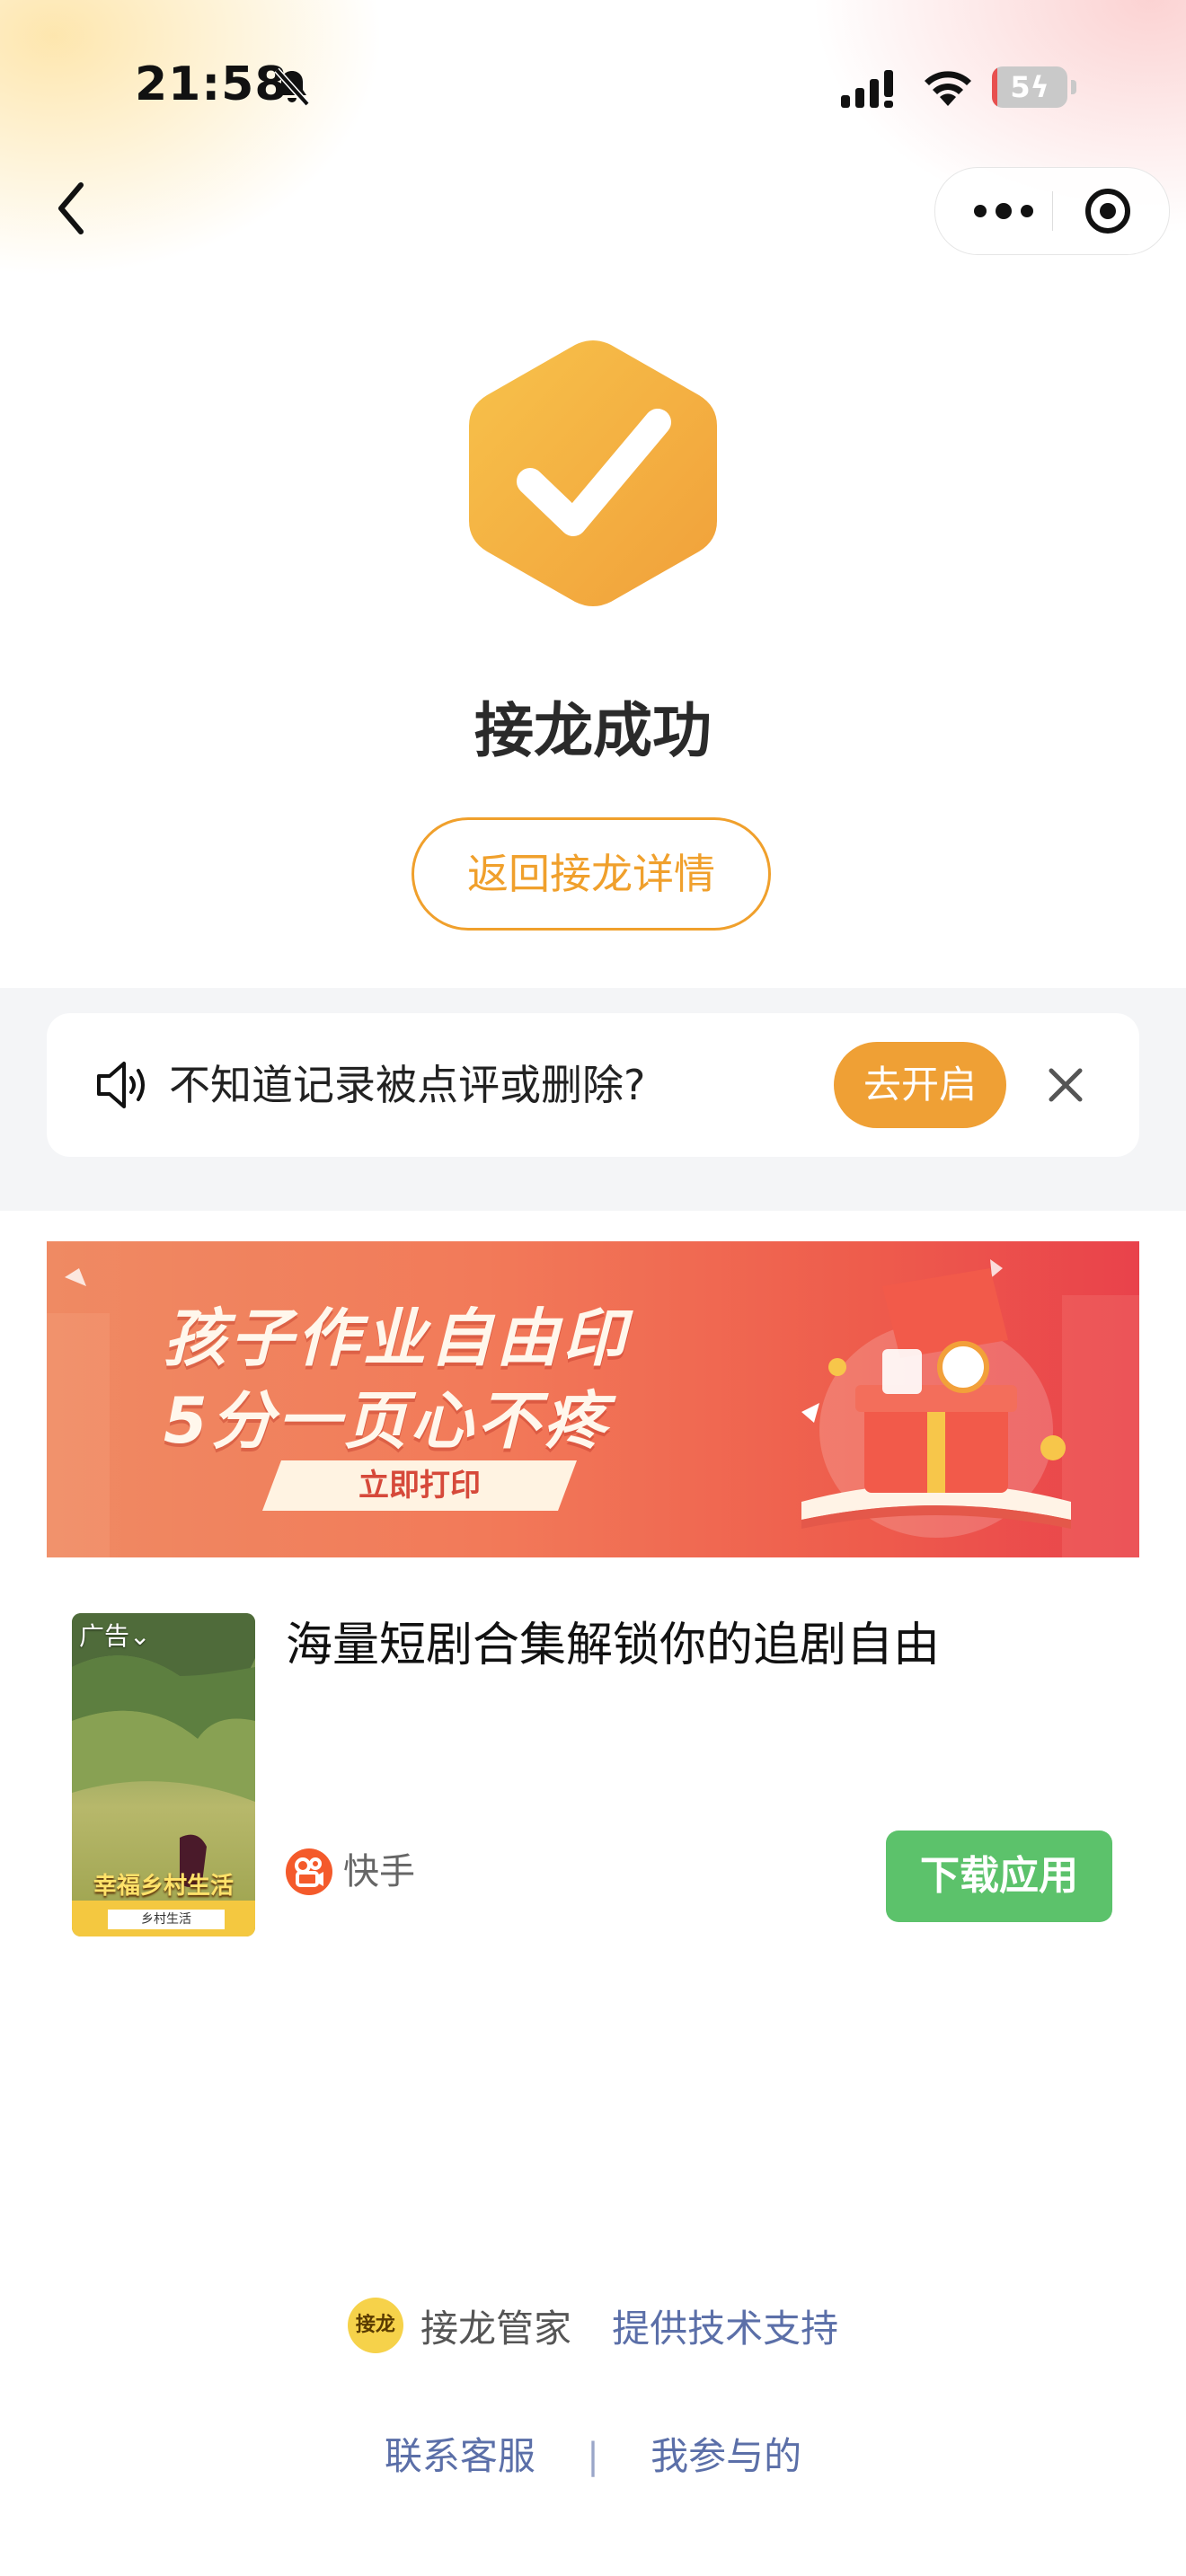 The height and width of the screenshot is (2576, 1186). What do you see at coordinates (387, 1421) in the screenshot?
I see `banner-headline-2: 5分一页心不疼` at bounding box center [387, 1421].